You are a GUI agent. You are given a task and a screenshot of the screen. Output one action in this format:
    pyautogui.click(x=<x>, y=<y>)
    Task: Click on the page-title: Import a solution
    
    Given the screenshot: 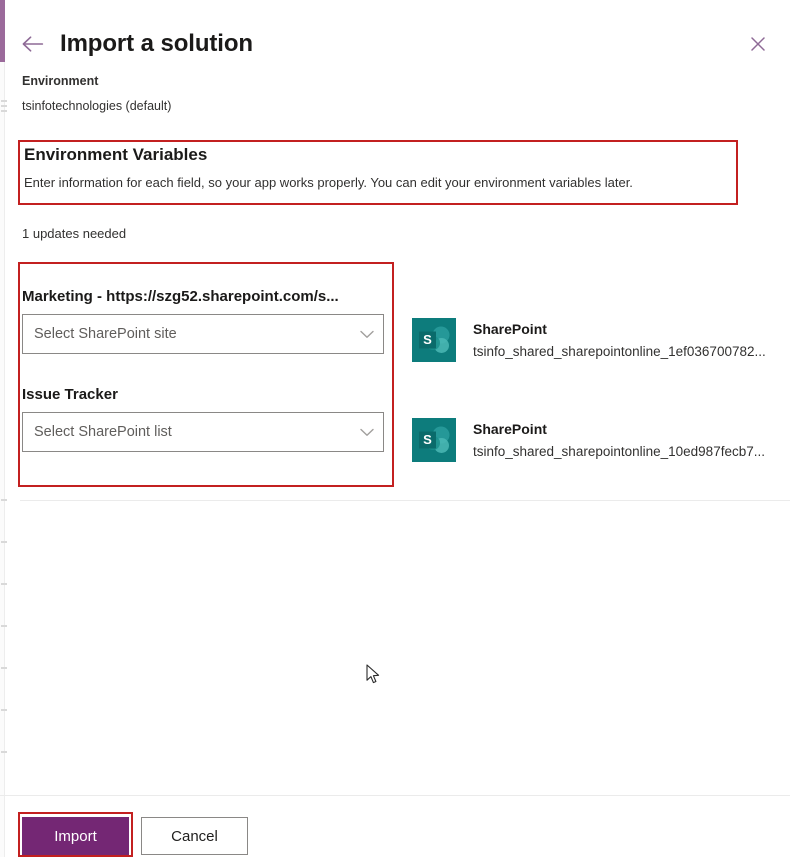 What is the action you would take?
    pyautogui.click(x=156, y=43)
    